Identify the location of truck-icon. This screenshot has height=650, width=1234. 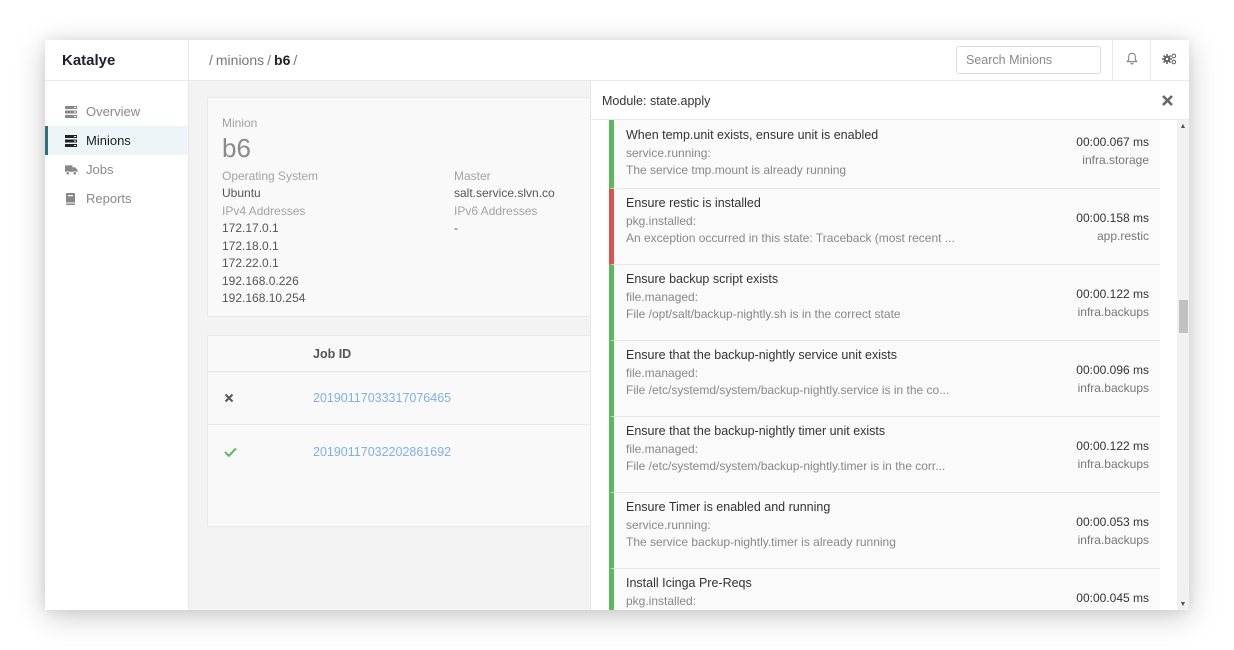
(71, 170).